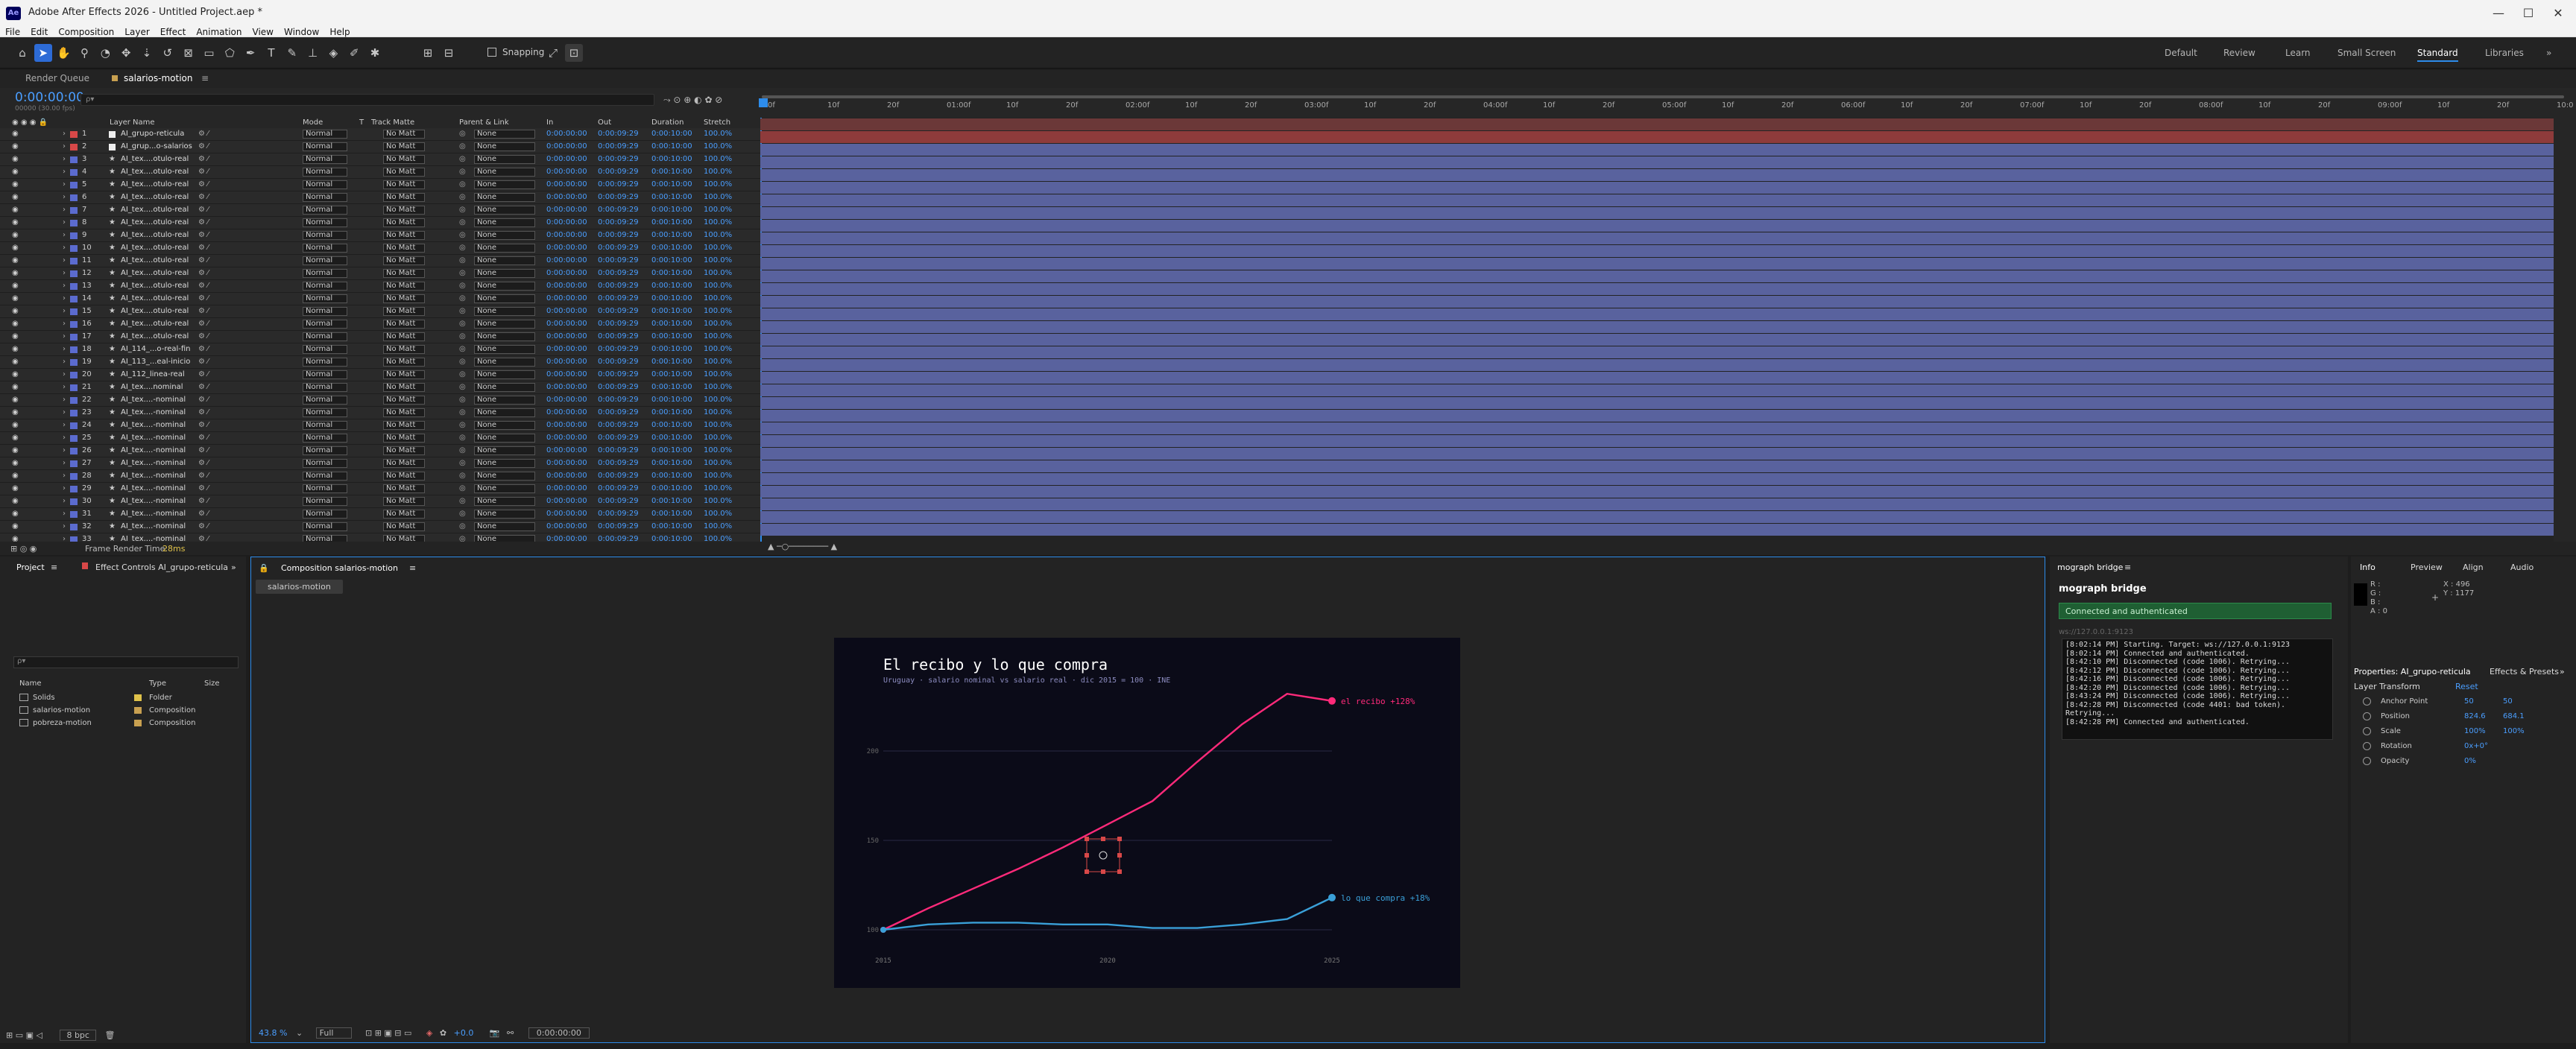 Image resolution: width=2576 pixels, height=1049 pixels. Describe the element at coordinates (464, 1033) in the screenshot. I see `exposure-value: +0.0` at that location.